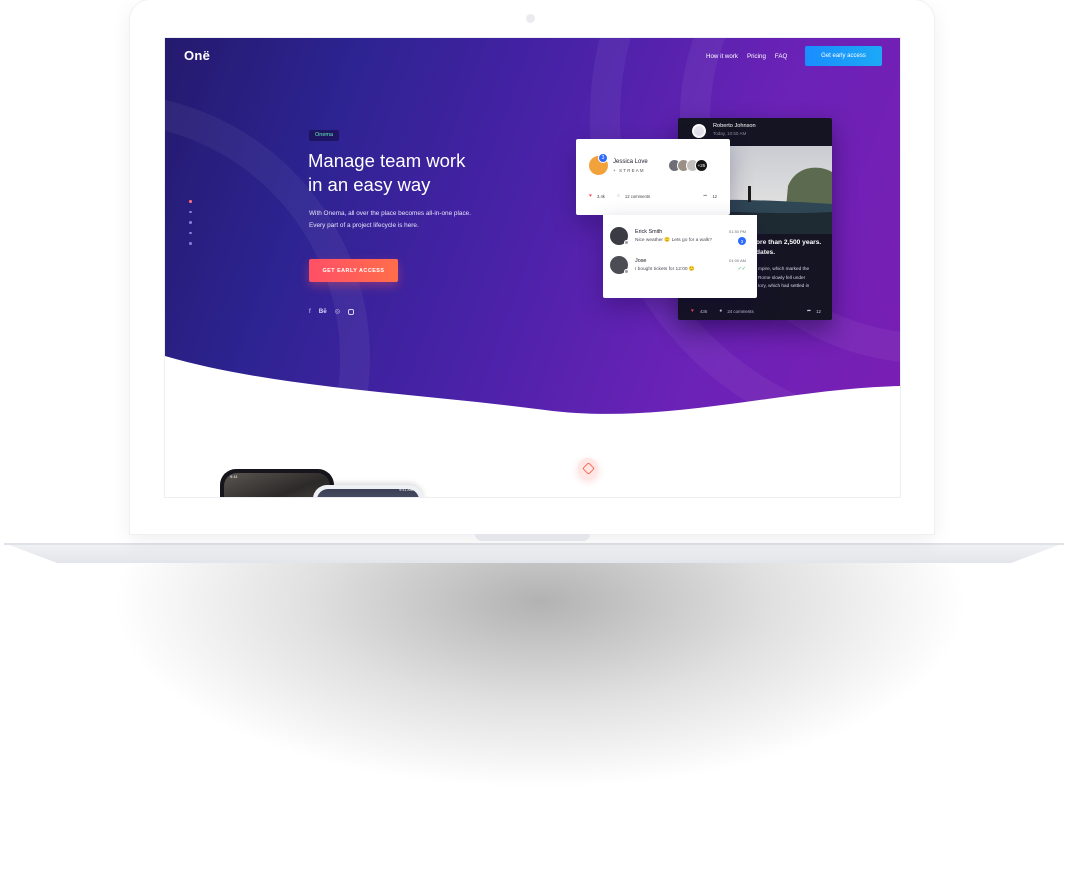  Describe the element at coordinates (369, 184) in the screenshot. I see `headline-line-2: in an easy way` at that location.